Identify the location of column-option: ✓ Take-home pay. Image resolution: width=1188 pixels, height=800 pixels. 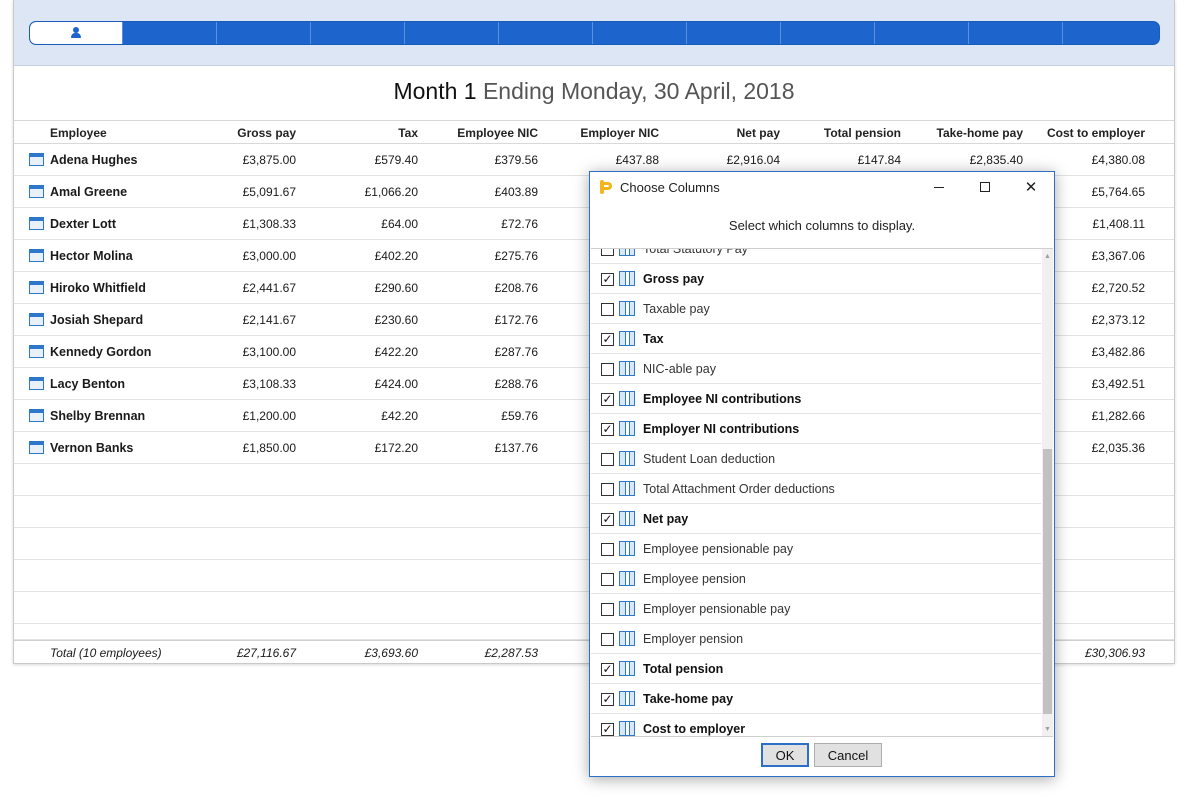
(816, 699).